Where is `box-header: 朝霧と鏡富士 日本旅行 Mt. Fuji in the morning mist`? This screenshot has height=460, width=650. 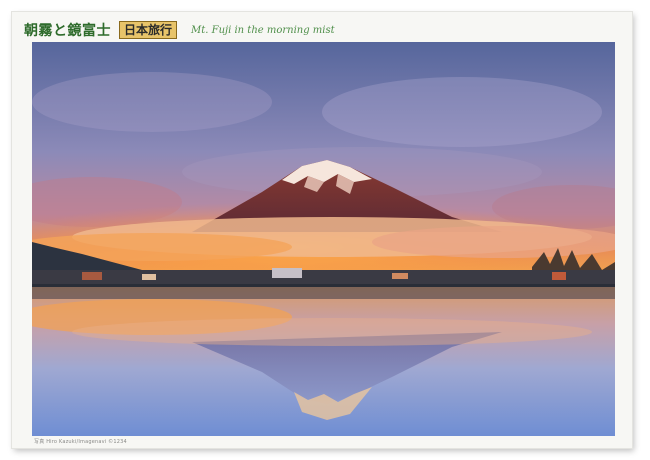 box-header: 朝霧と鏡富士 日本旅行 Mt. Fuji in the morning mist is located at coordinates (179, 30).